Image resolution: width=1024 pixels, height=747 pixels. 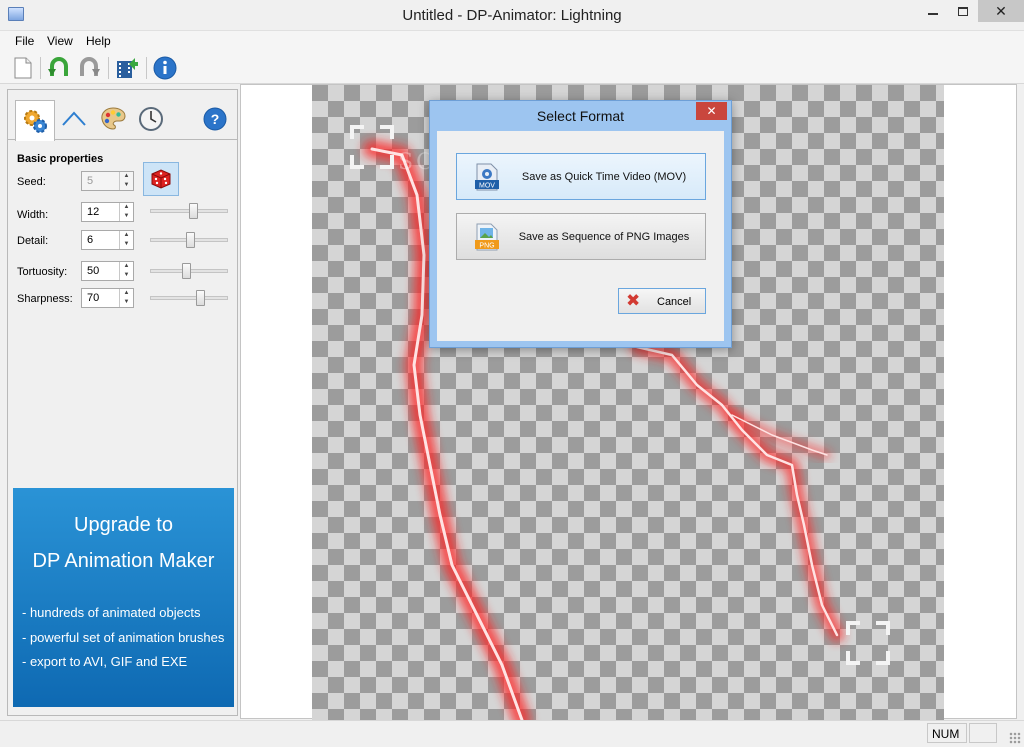 I want to click on new-document-icon, so click(x=23, y=68).